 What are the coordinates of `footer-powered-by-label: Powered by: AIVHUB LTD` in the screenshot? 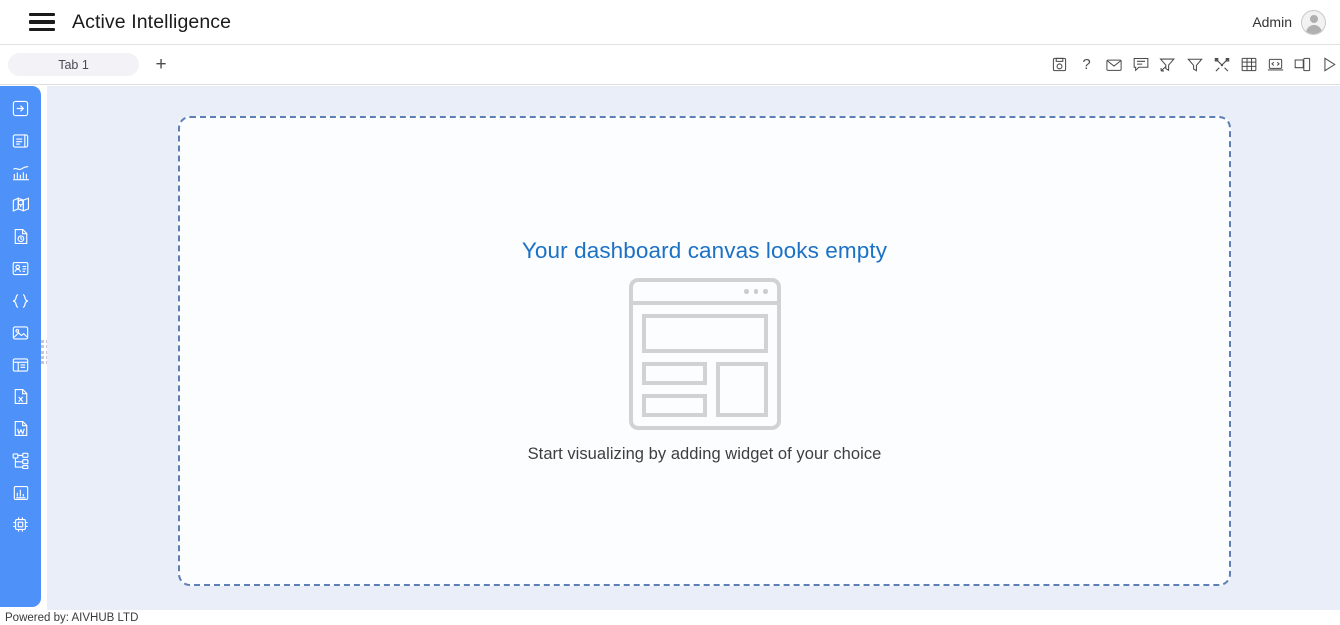 It's located at (72, 617).